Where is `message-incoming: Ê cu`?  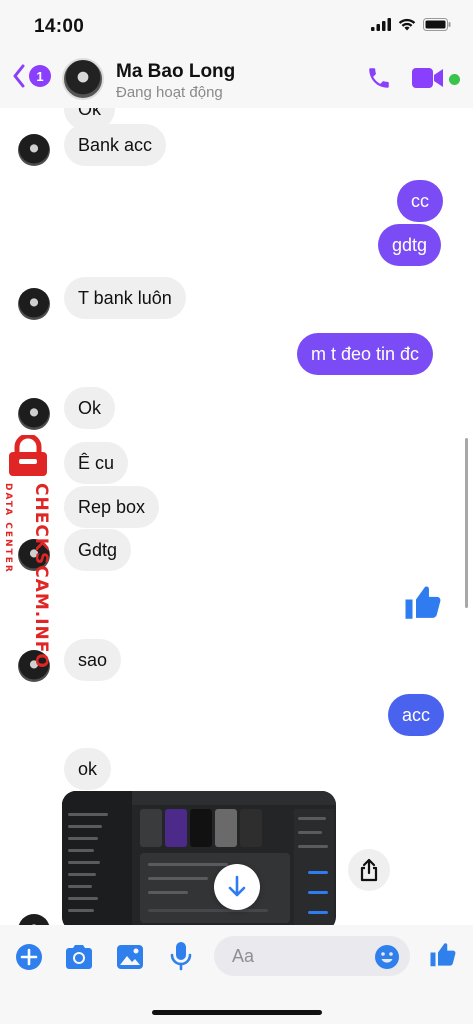 message-incoming: Ê cu is located at coordinates (96, 463).